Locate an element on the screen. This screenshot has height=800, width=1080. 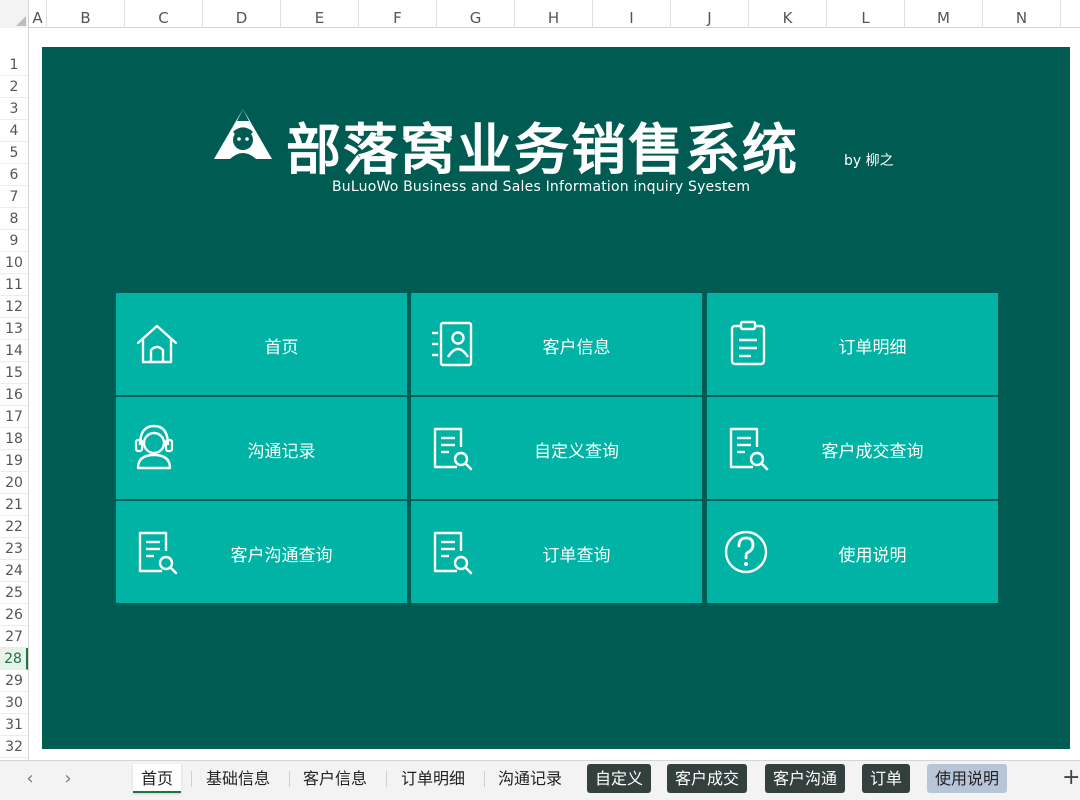
column-header-h: H is located at coordinates (554, 14).